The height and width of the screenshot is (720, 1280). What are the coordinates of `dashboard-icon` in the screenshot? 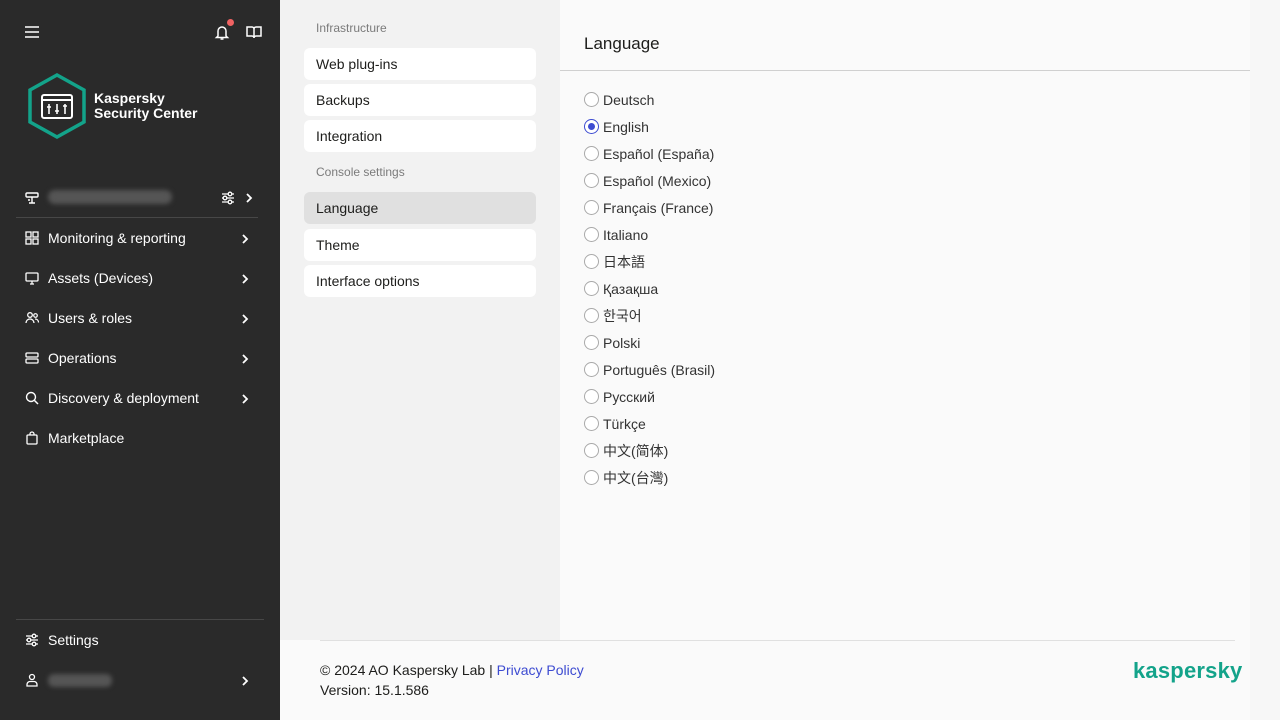 It's located at (32, 238).